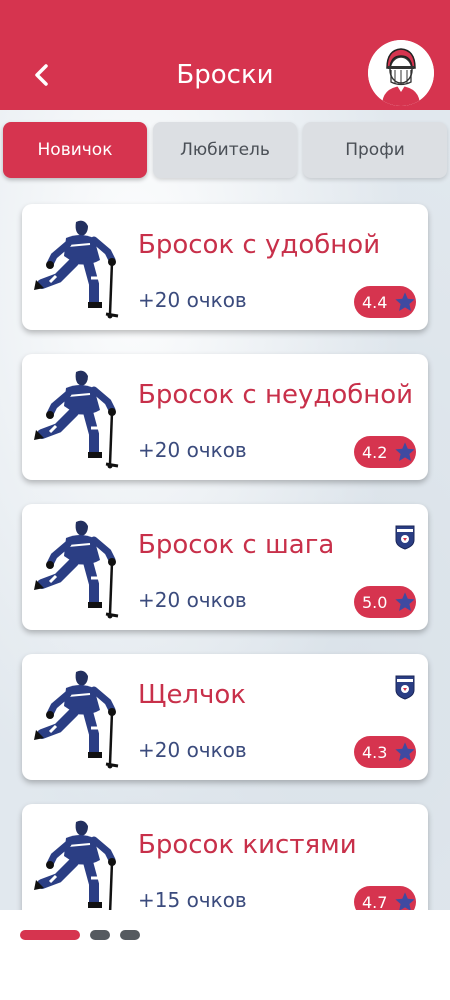 This screenshot has width=450, height=1000. Describe the element at coordinates (247, 845) in the screenshot. I see `card-title: Бросок кистями` at that location.